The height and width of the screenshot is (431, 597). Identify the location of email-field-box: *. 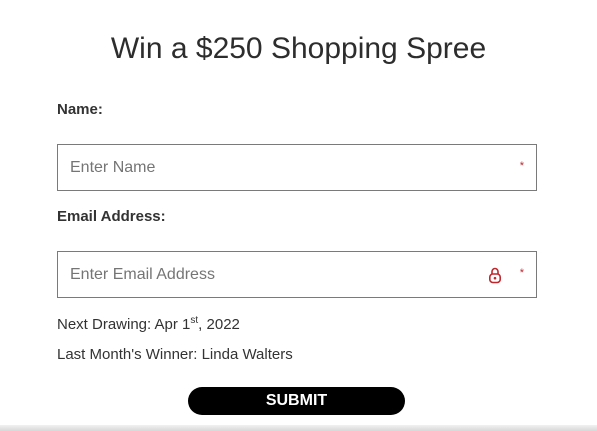
(297, 274).